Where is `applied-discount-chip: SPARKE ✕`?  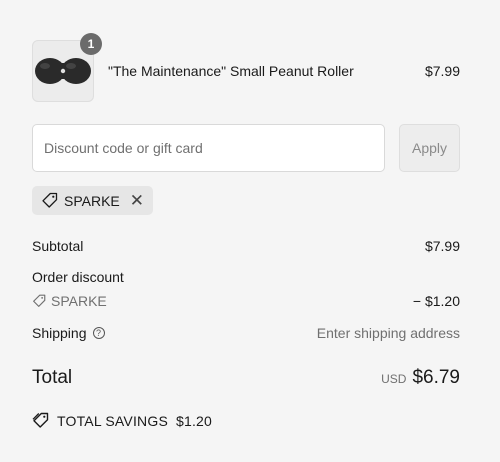 applied-discount-chip: SPARKE ✕ is located at coordinates (93, 200).